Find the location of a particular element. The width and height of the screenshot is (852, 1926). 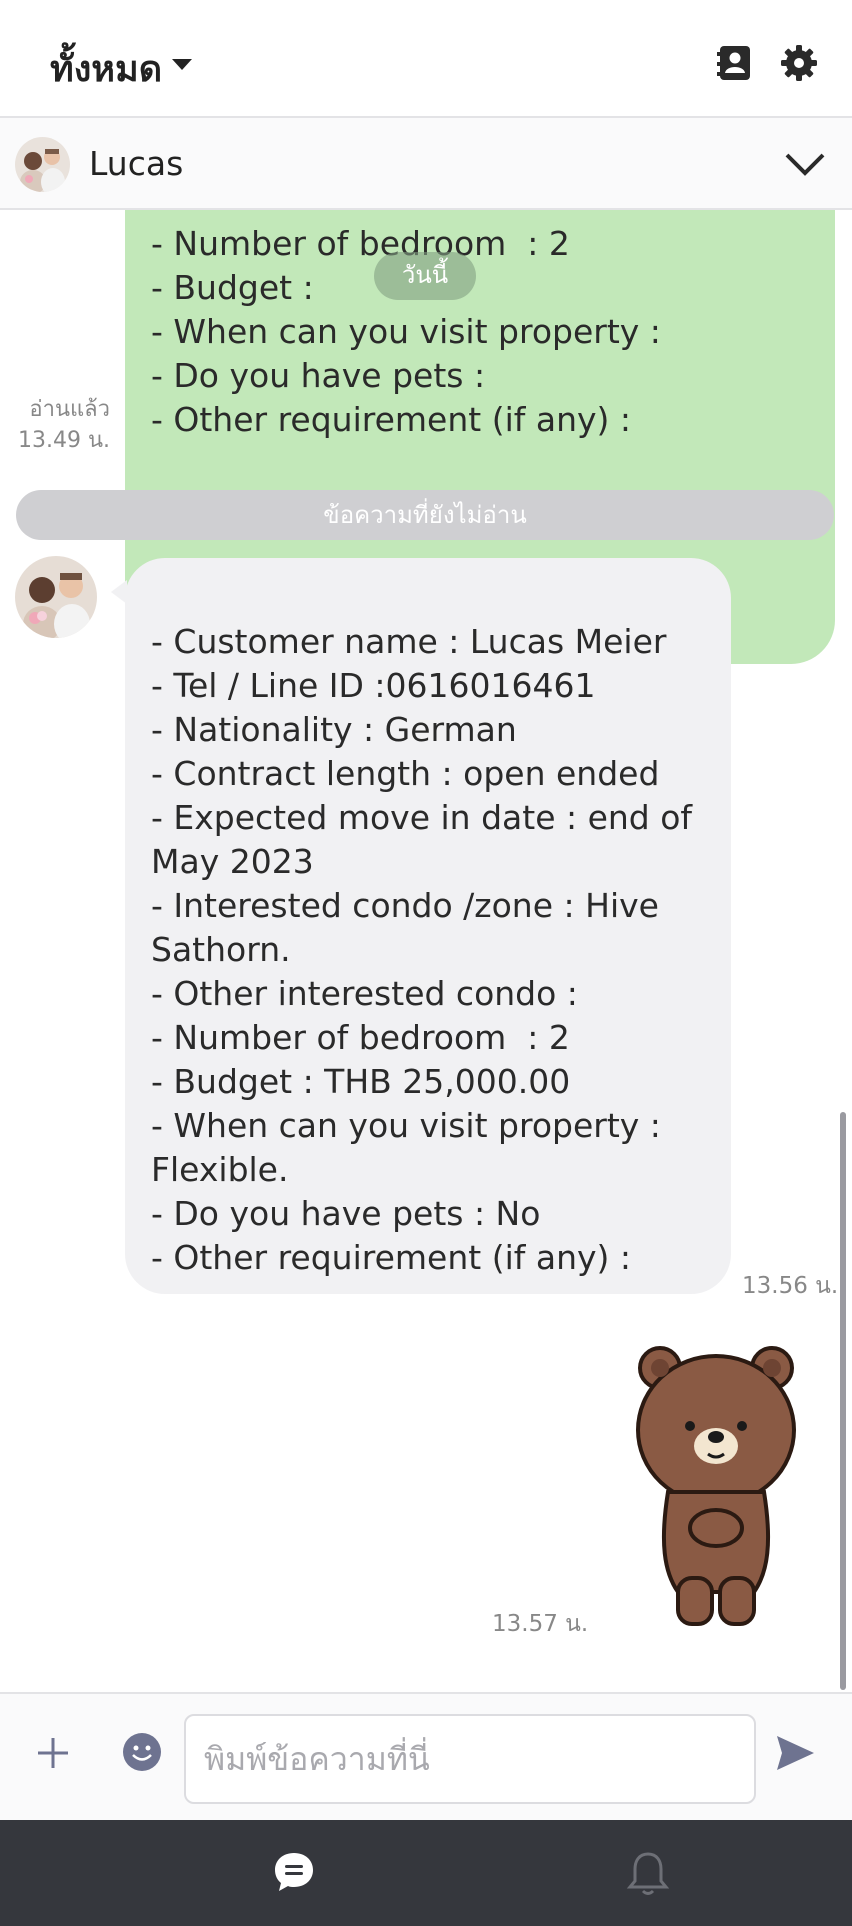

read-status-label: อ่านแล้ว is located at coordinates (69, 409).